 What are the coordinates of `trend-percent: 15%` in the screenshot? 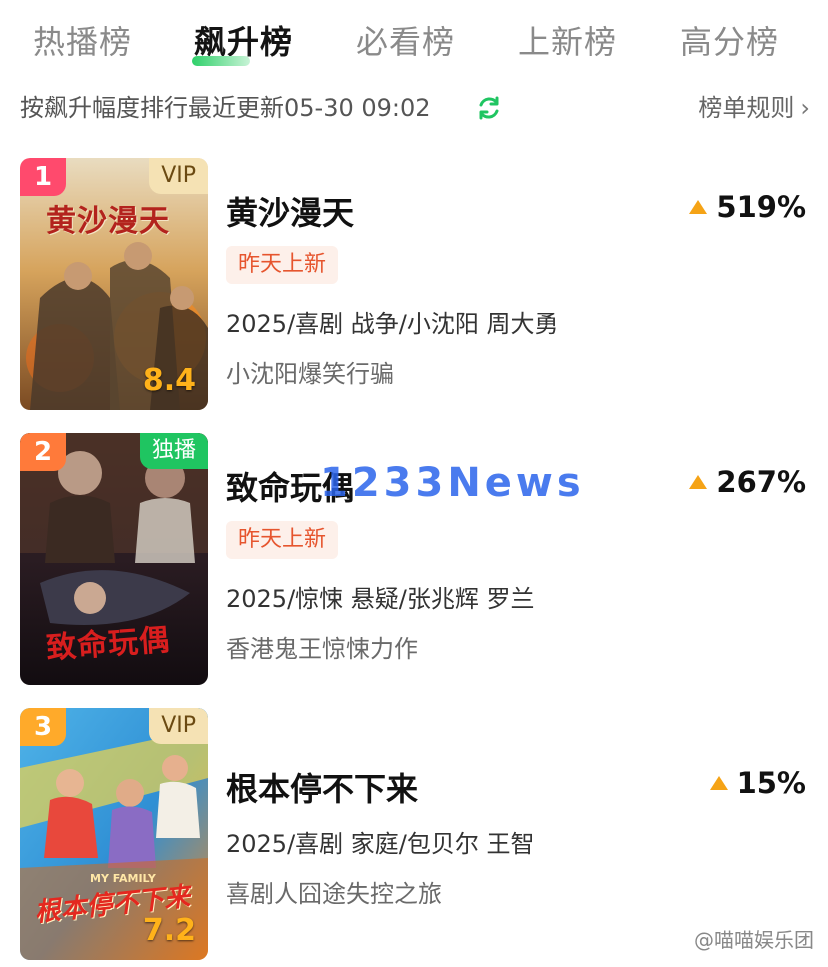 It's located at (771, 783).